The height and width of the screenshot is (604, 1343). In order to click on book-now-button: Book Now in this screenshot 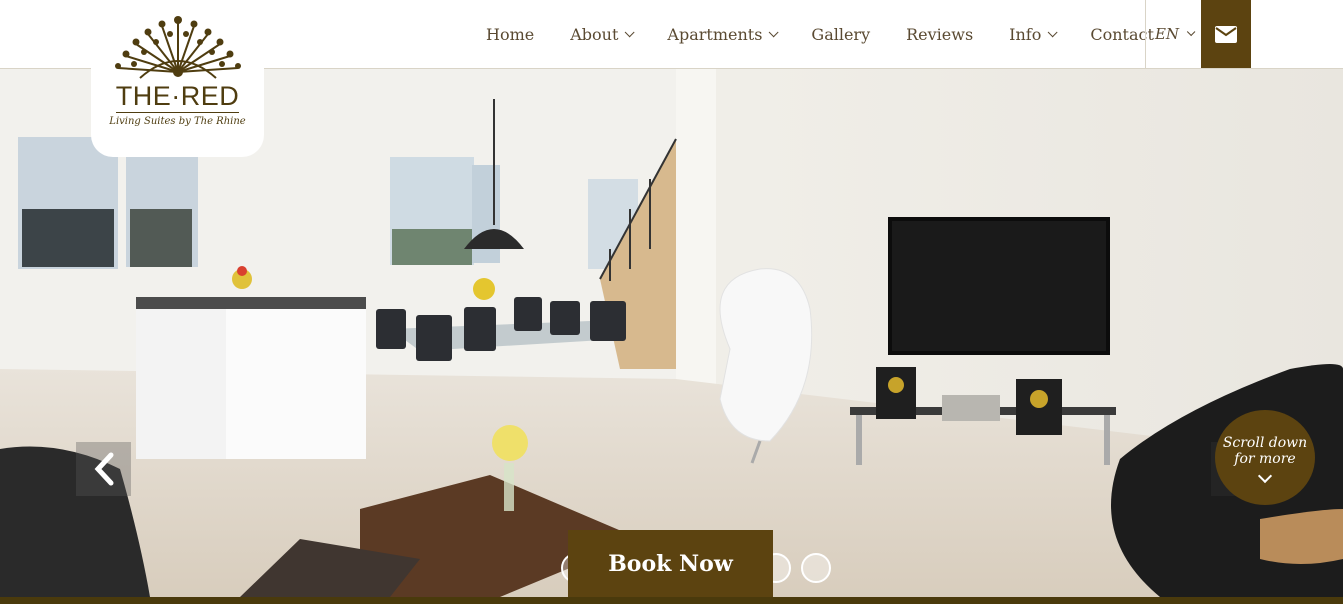, I will do `click(670, 563)`.